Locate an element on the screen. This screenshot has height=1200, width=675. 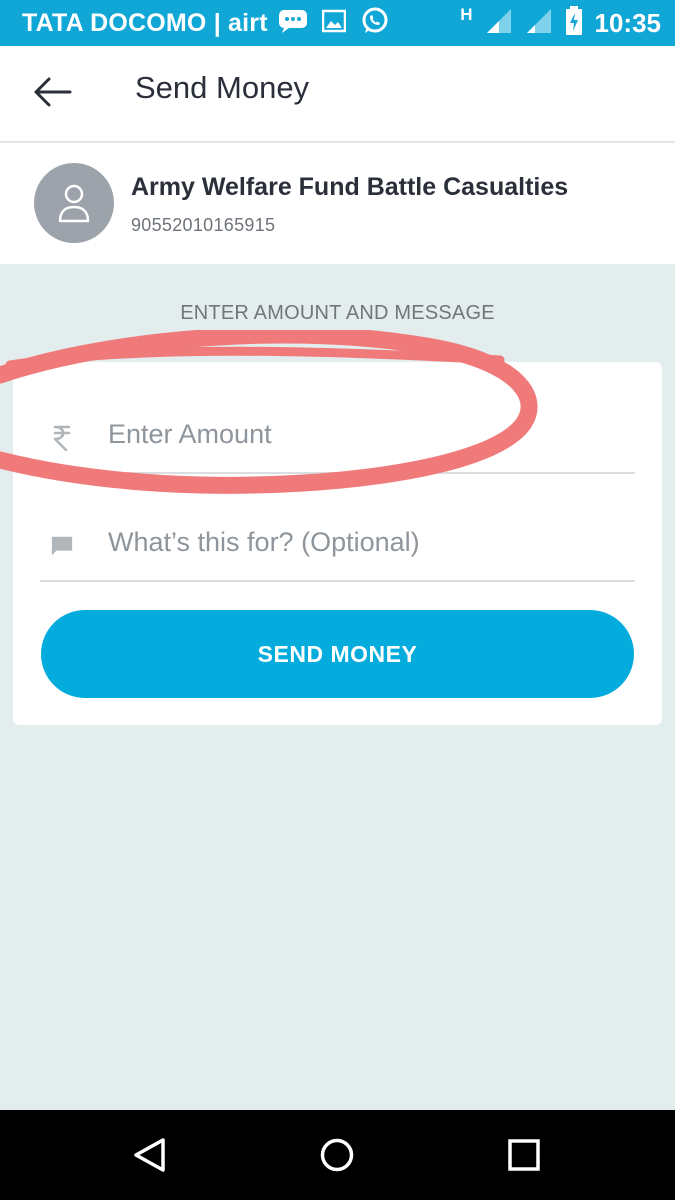
back-triangle-icon is located at coordinates (149, 1155).